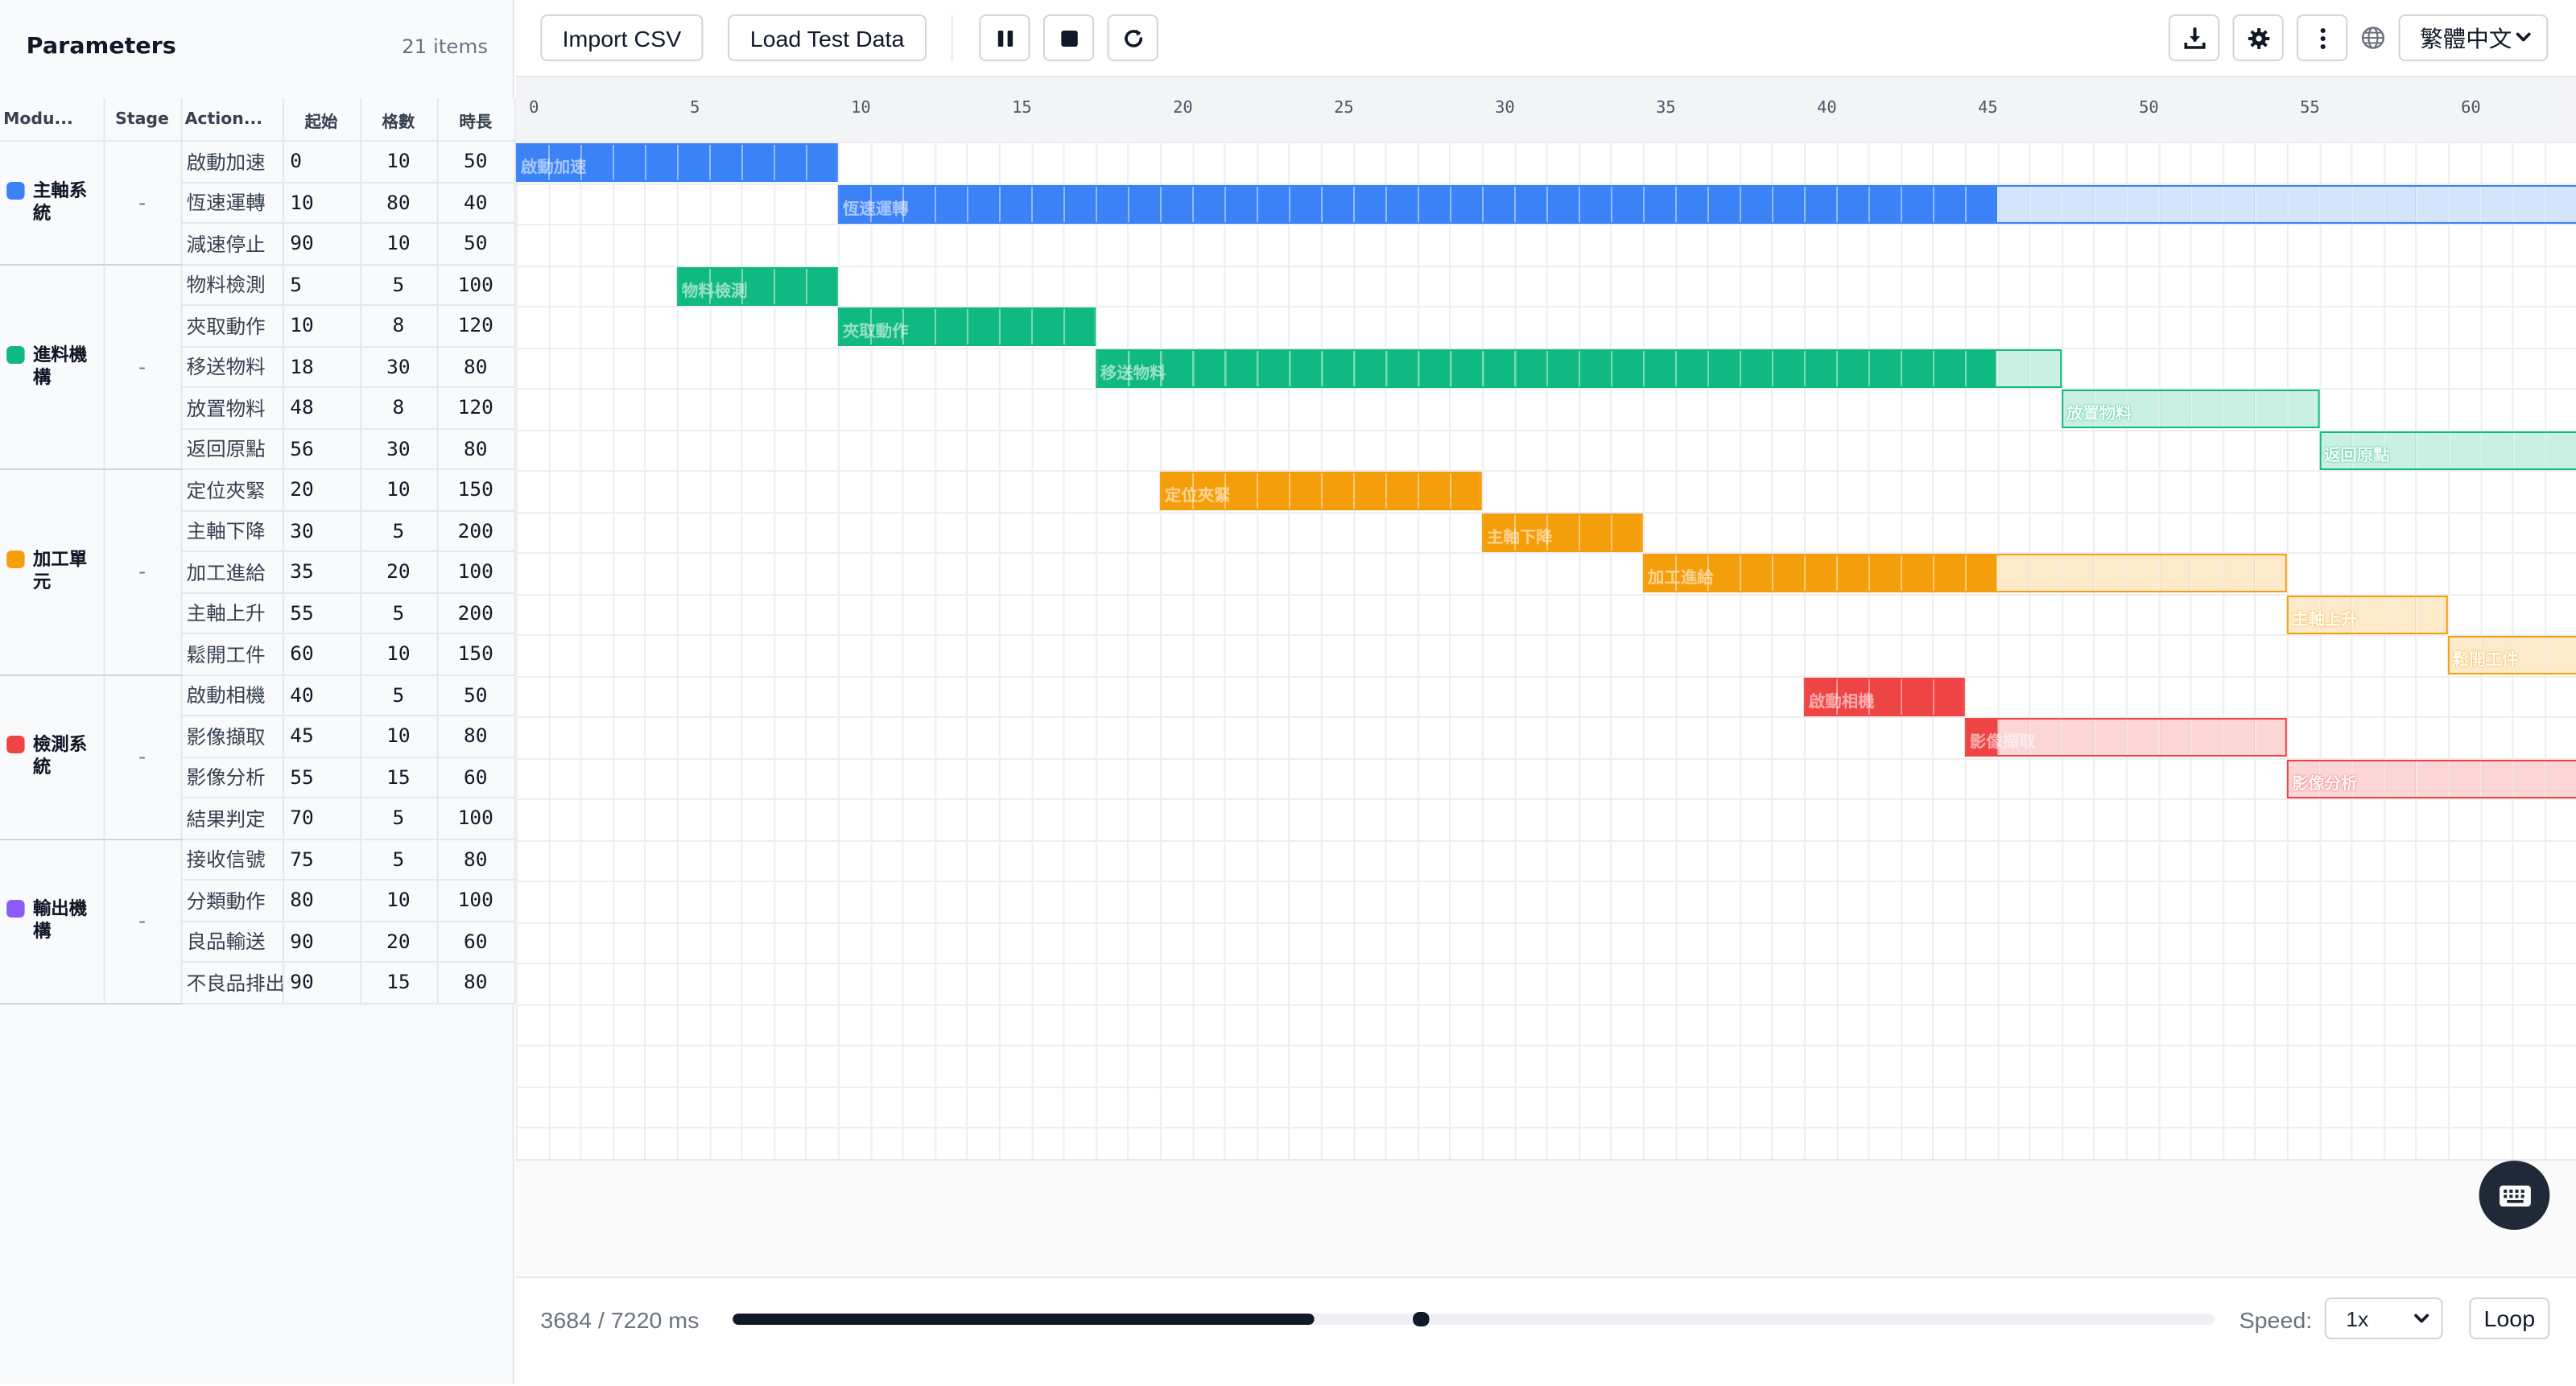 The width and height of the screenshot is (2576, 1386). Describe the element at coordinates (232, 901) in the screenshot. I see `action-name-cell: 分類動作` at that location.